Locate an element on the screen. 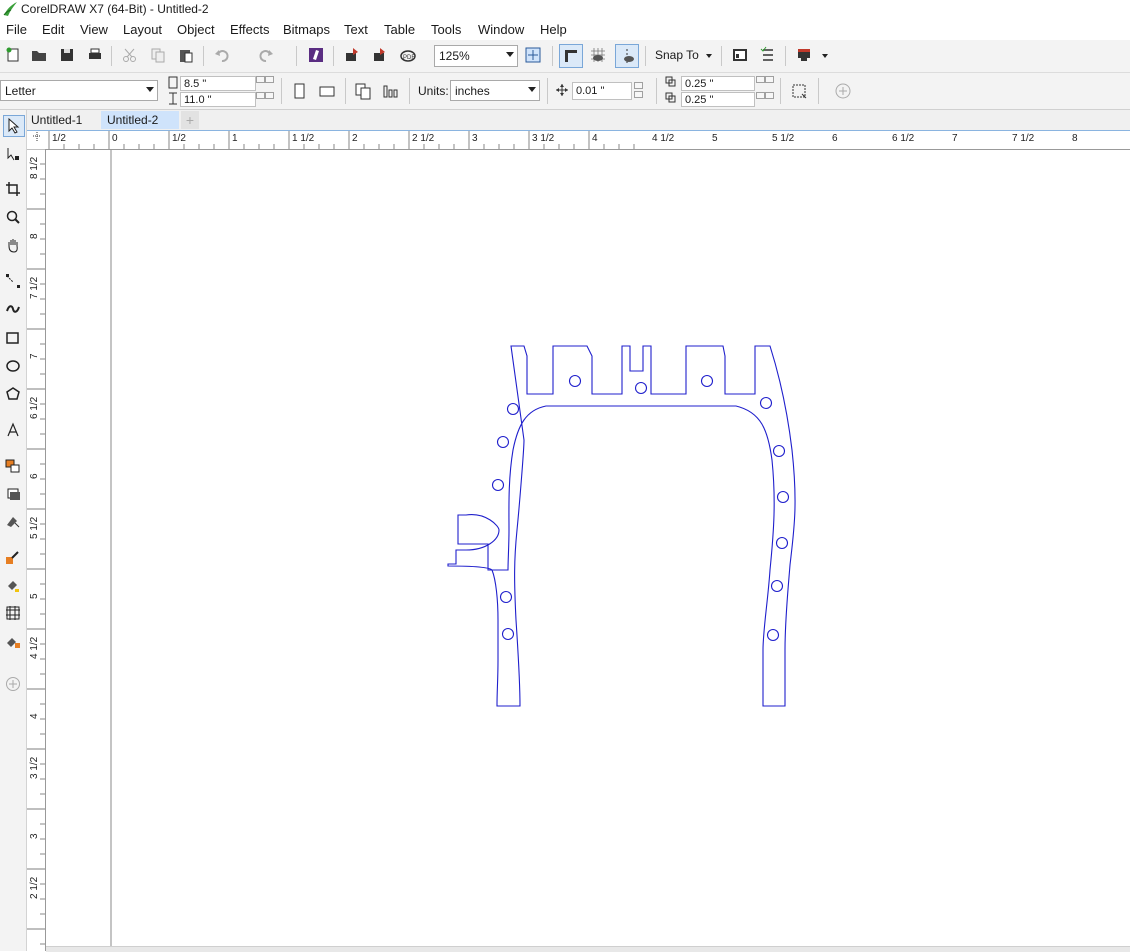 The width and height of the screenshot is (1130, 952). units-combo: inches is located at coordinates (495, 90).